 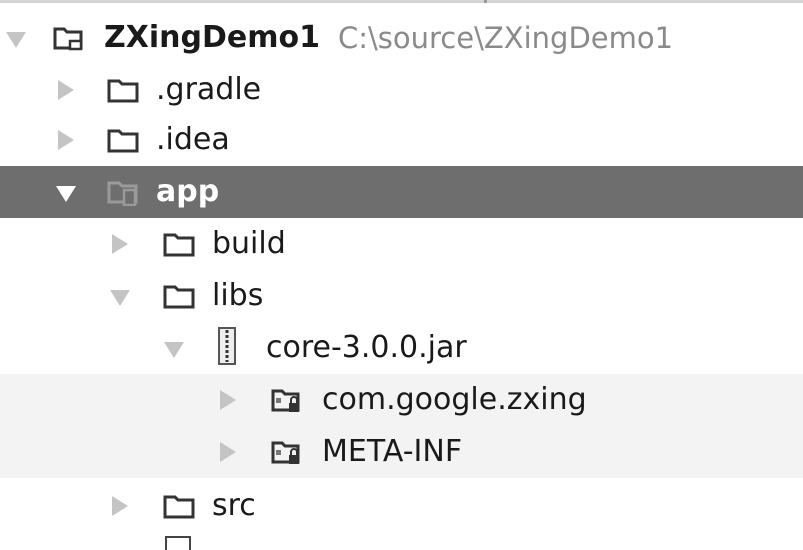 I want to click on tree-row-com-google-zxing: com.google.zxing, so click(x=401, y=400).